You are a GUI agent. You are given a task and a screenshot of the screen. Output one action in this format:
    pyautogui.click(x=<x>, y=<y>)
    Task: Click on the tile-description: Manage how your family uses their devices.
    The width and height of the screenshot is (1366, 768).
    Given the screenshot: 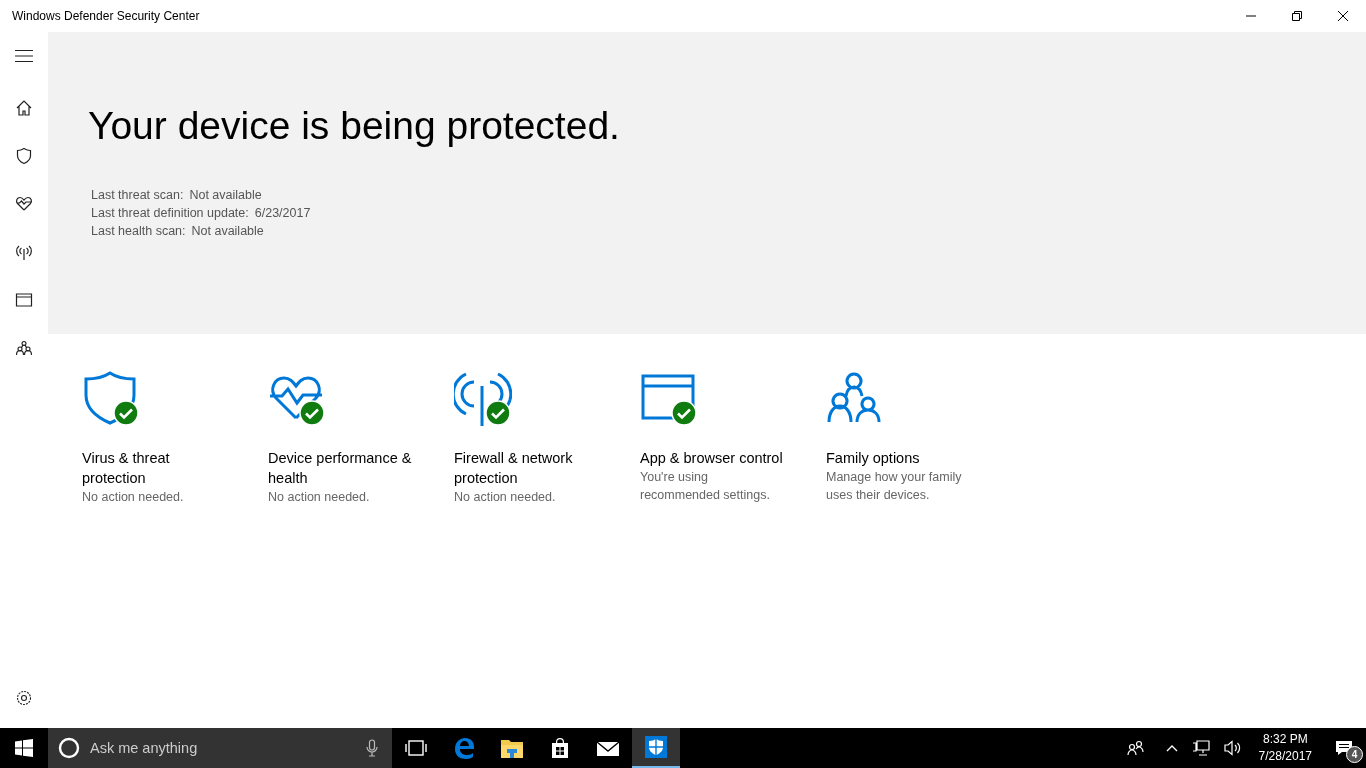 What is the action you would take?
    pyautogui.click(x=894, y=486)
    